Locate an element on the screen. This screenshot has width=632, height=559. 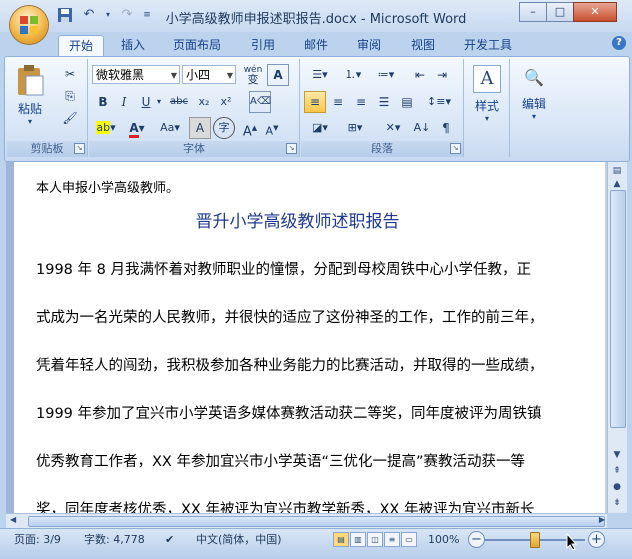
paste-button: 粘贴 ▾ is located at coordinates (30, 94).